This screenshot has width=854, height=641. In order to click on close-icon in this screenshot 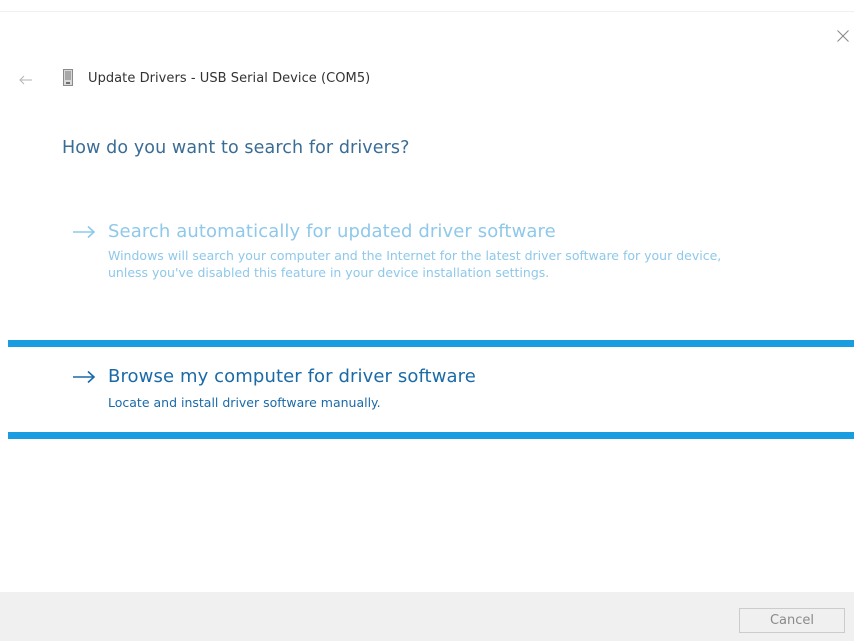, I will do `click(843, 36)`.